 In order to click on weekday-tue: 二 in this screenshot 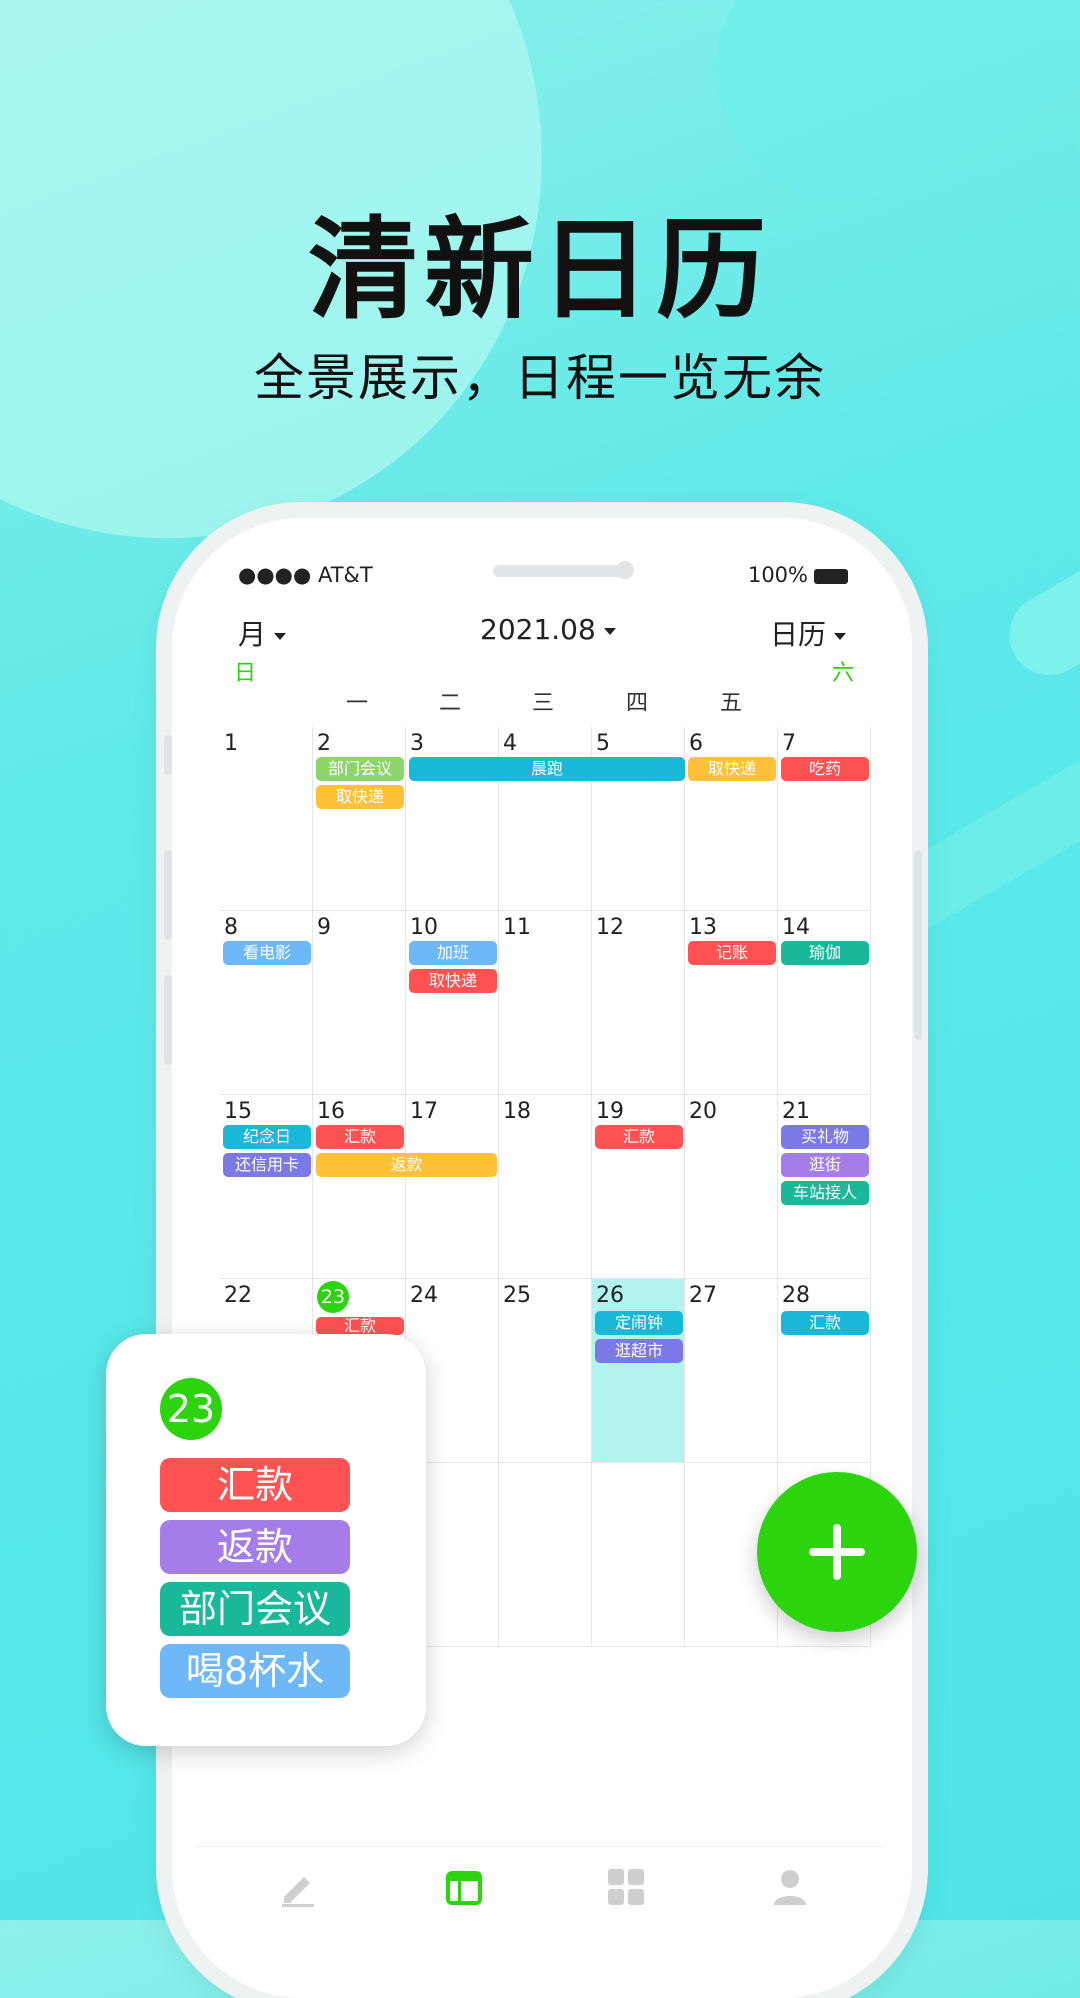, I will do `click(450, 703)`.